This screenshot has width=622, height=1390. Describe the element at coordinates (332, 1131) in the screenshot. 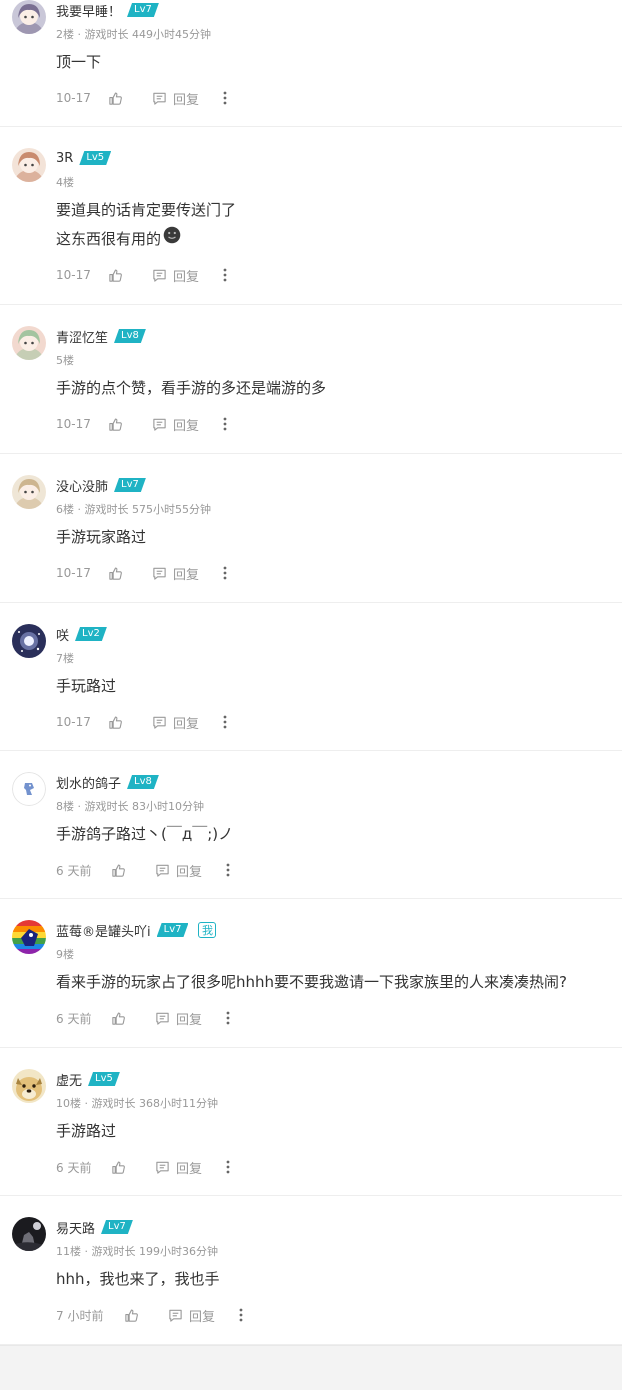

I see `comment-body: 手游路过` at that location.